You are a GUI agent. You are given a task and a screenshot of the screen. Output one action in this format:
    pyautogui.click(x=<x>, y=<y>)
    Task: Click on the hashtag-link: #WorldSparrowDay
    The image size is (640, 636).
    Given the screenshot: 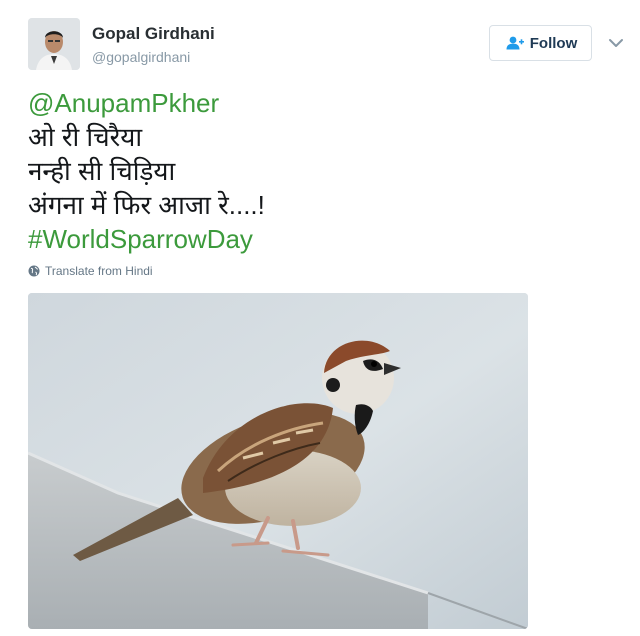 What is the action you would take?
    pyautogui.click(x=146, y=239)
    